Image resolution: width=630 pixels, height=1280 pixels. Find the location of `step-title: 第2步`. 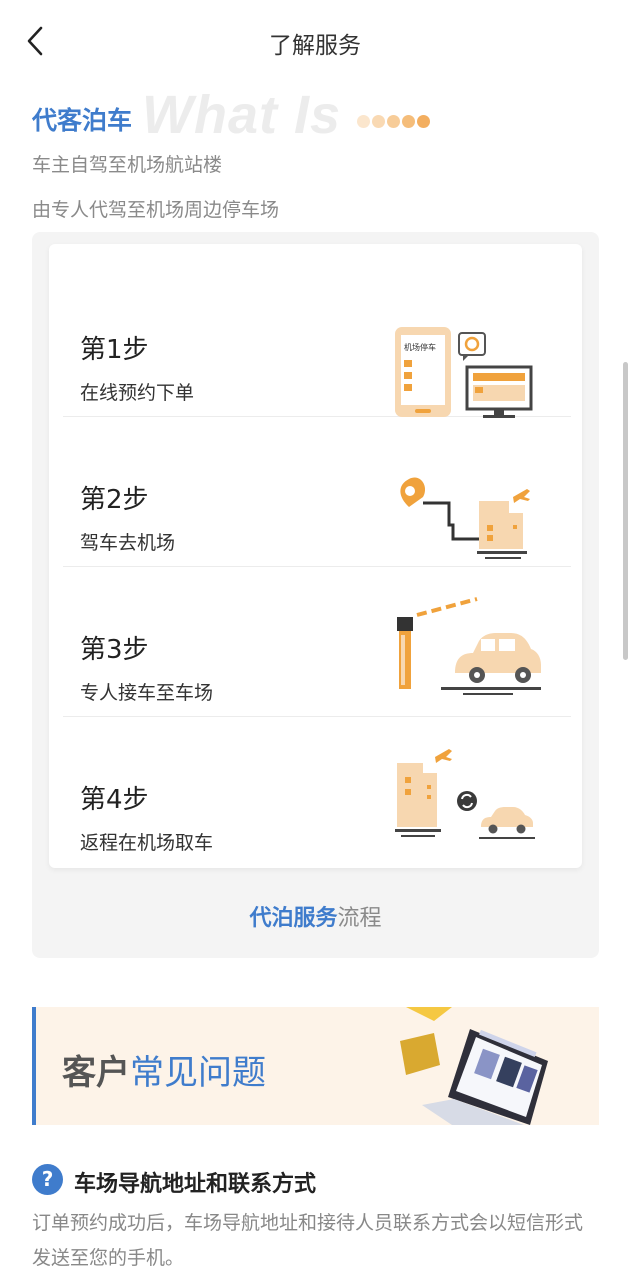

step-title: 第2步 is located at coordinates (114, 500).